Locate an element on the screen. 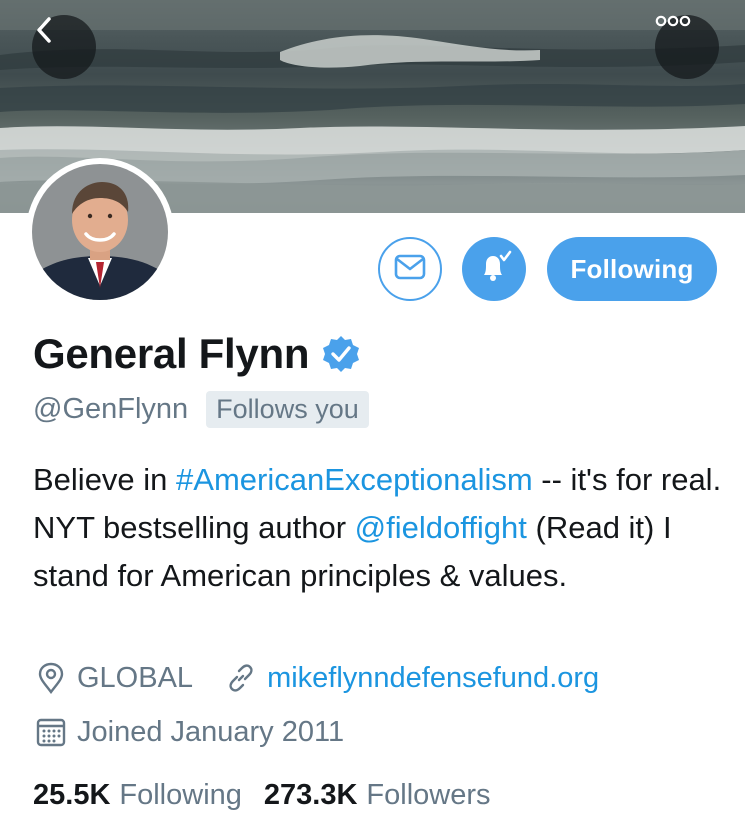  followers-stat: 273.3K Followers is located at coordinates (377, 795).